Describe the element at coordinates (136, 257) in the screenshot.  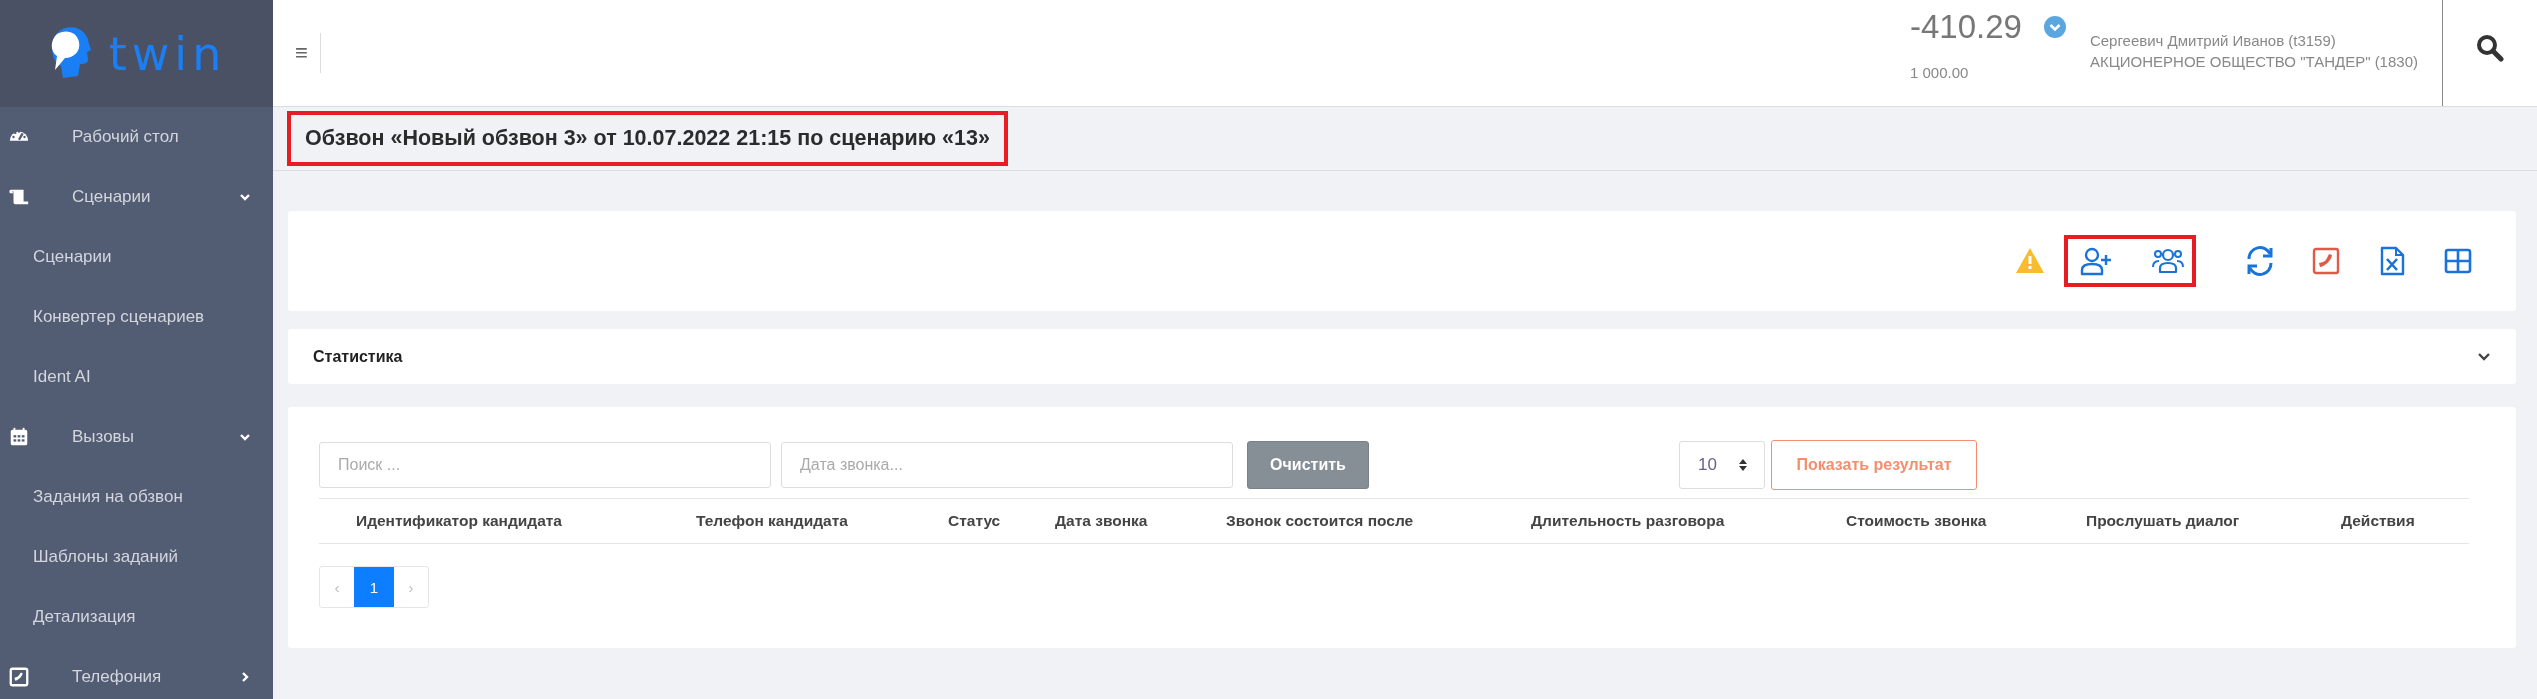
I see `submenu-item: Сценарии` at that location.